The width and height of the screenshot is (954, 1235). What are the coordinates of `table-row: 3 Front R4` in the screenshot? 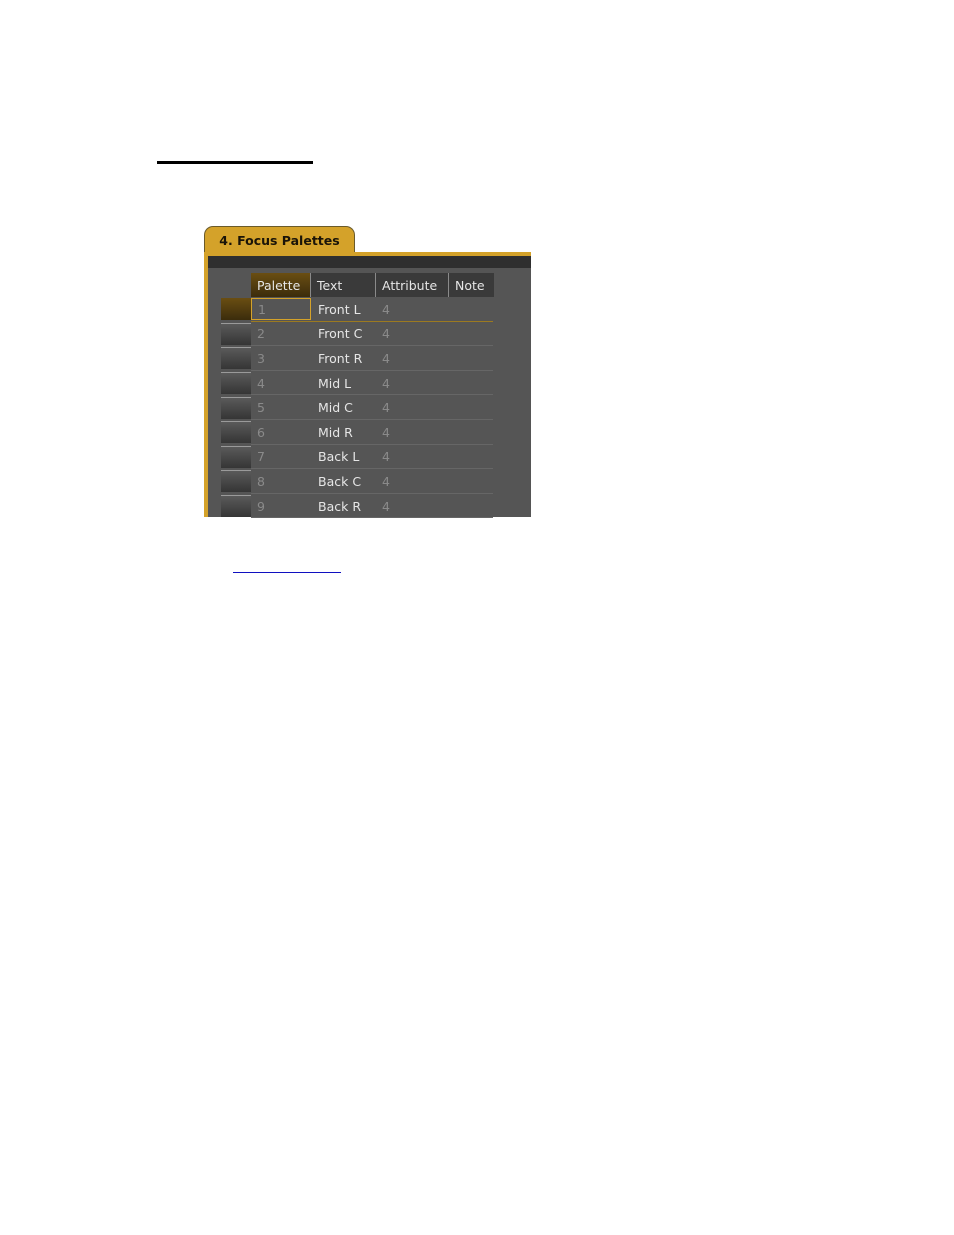 It's located at (357, 358).